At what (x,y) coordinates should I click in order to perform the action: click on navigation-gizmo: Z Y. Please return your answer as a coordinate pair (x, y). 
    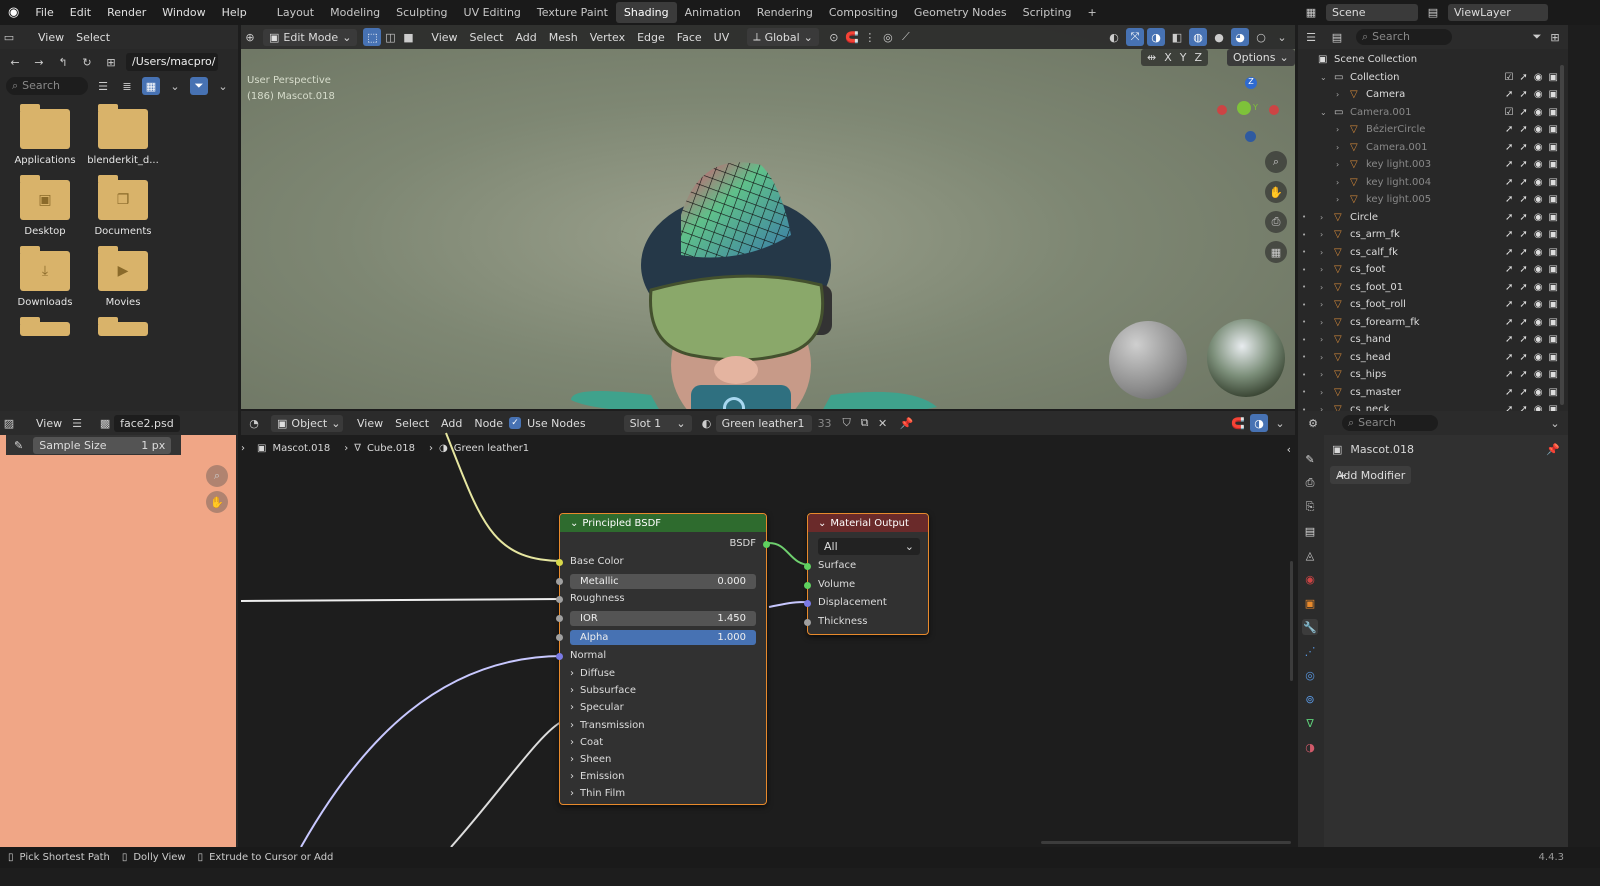
    Looking at the image, I should click on (1250, 112).